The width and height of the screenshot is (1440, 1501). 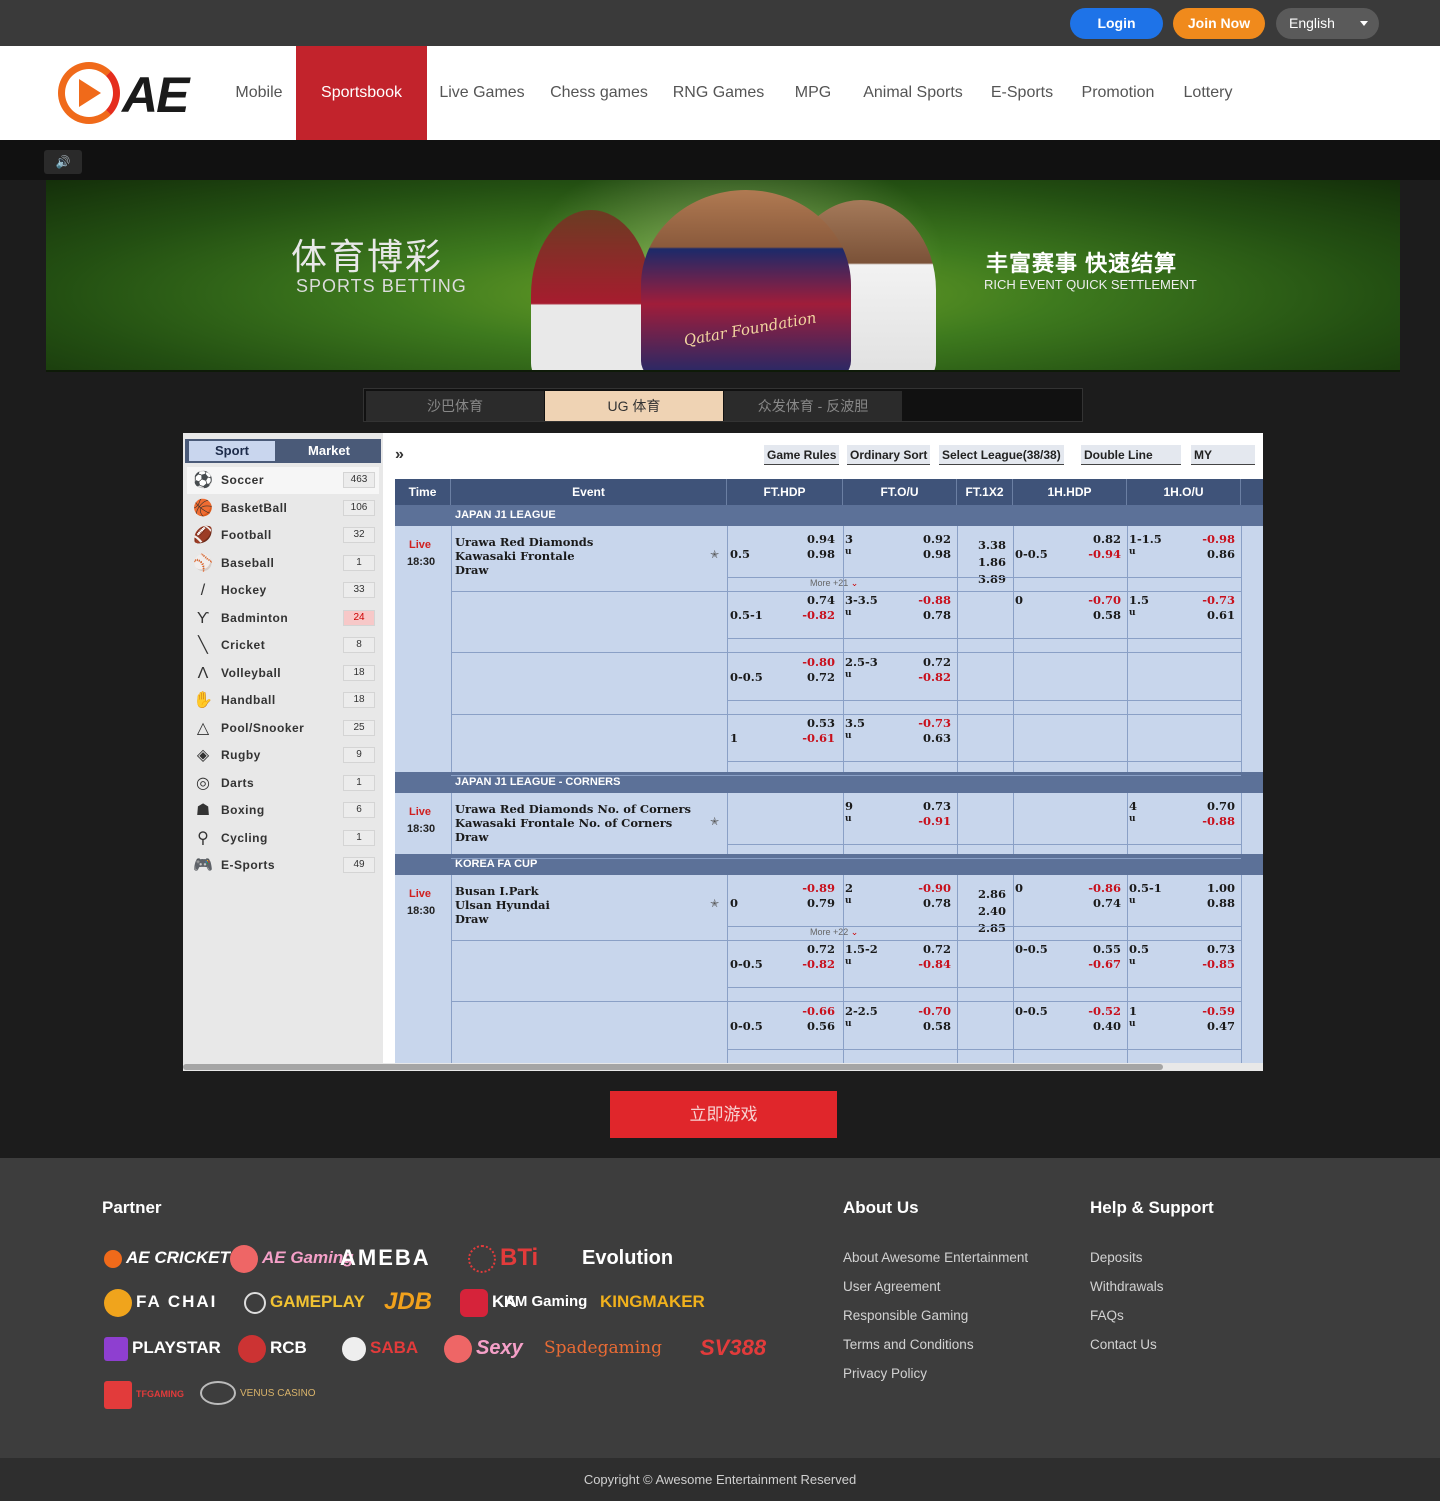 What do you see at coordinates (815, 539) in the screenshot?
I see `hdp-odds-home: 0.94` at bounding box center [815, 539].